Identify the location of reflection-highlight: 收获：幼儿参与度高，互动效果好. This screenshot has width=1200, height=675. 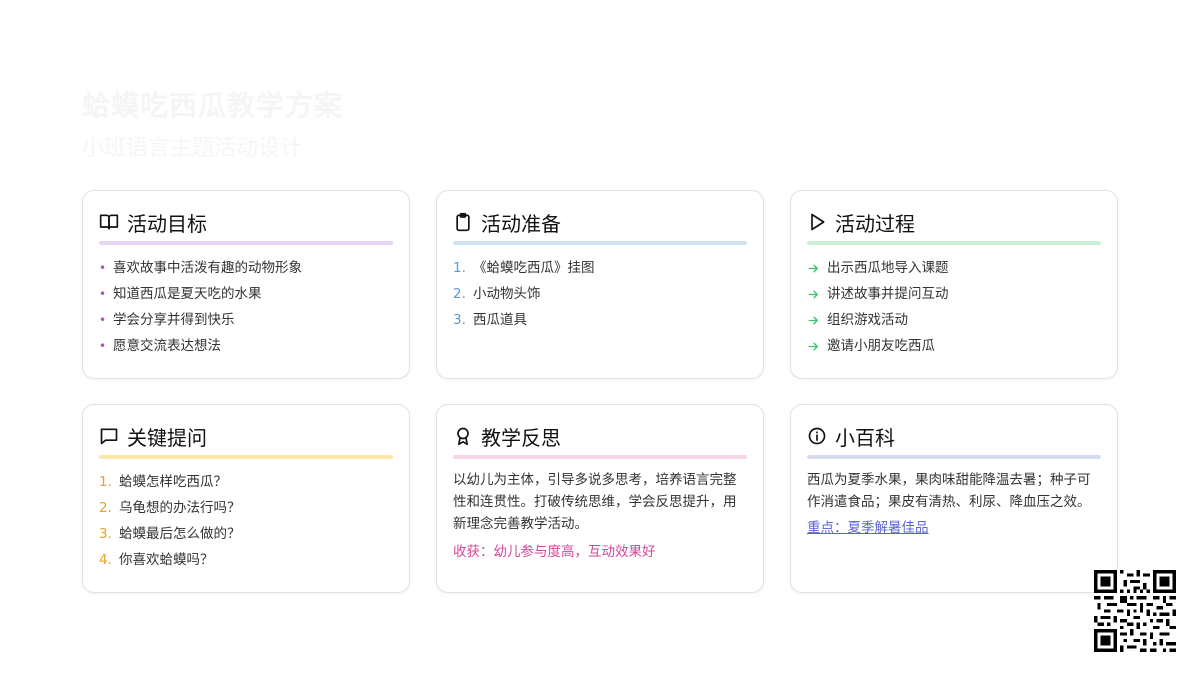
(554, 552).